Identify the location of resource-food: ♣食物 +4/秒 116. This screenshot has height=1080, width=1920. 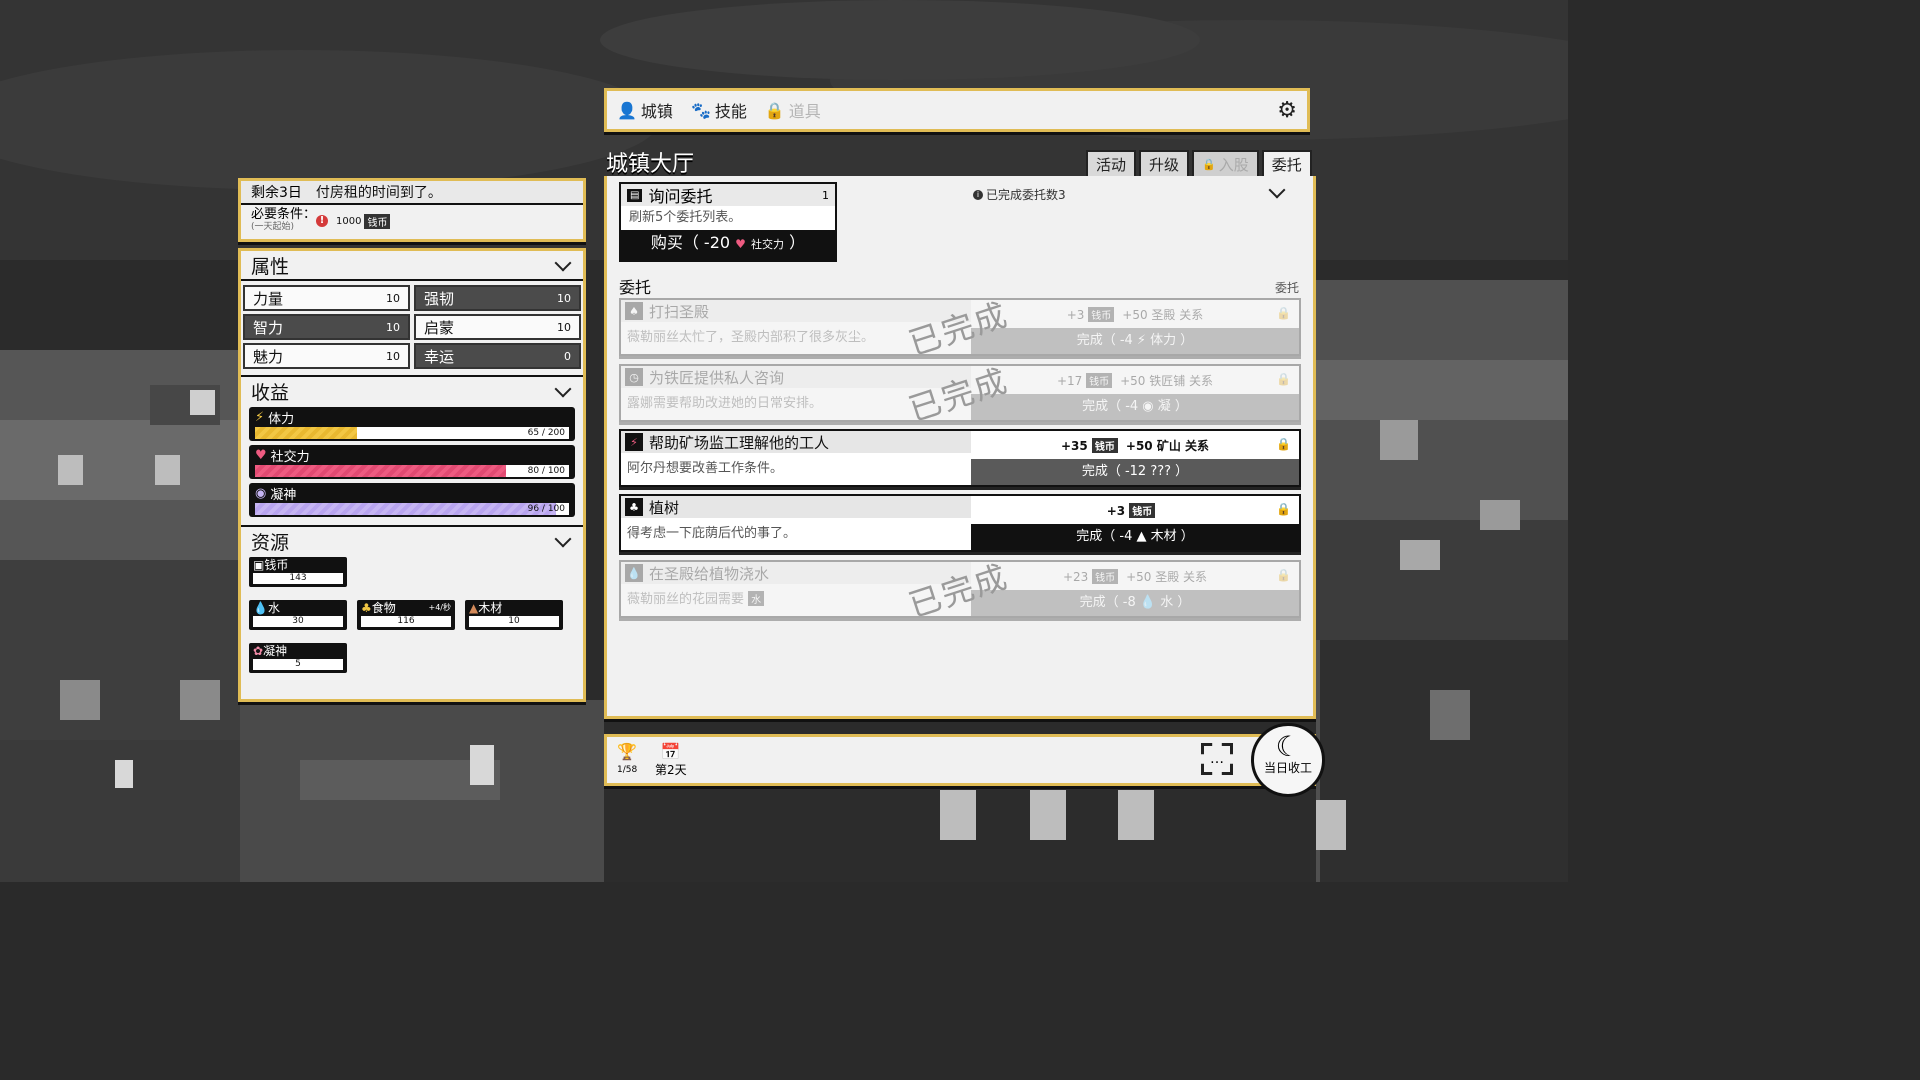
(406, 615).